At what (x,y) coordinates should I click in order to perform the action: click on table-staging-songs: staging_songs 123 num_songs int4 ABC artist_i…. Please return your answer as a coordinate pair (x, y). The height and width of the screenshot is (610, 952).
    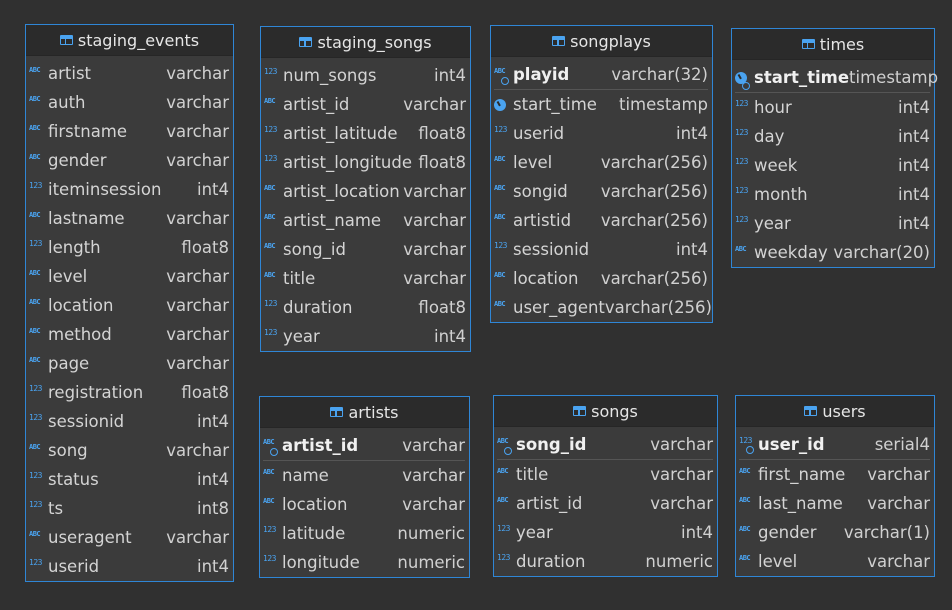
    Looking at the image, I should click on (365, 189).